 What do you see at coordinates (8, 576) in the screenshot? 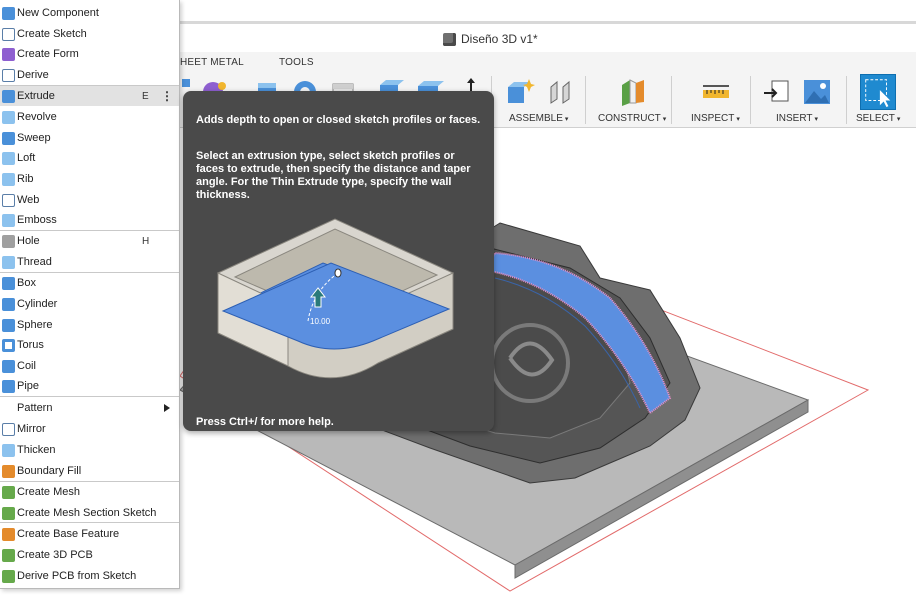
I see `derive-pcb-icon` at bounding box center [8, 576].